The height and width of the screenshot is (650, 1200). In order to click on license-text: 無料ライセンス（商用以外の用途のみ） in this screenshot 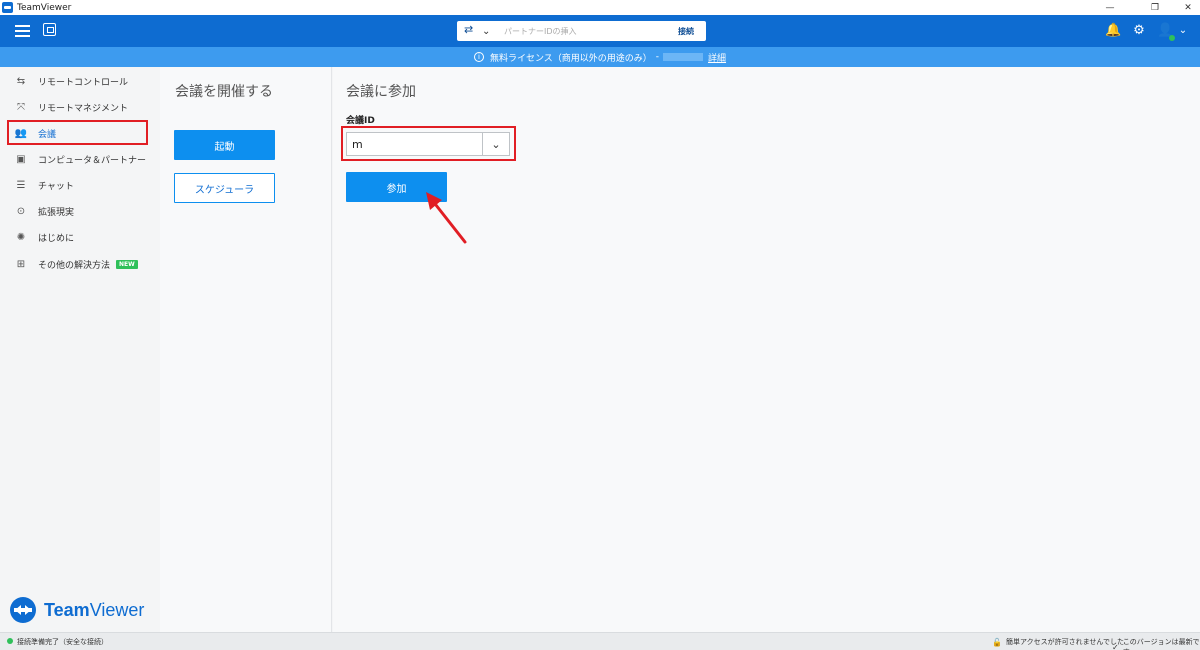, I will do `click(570, 58)`.